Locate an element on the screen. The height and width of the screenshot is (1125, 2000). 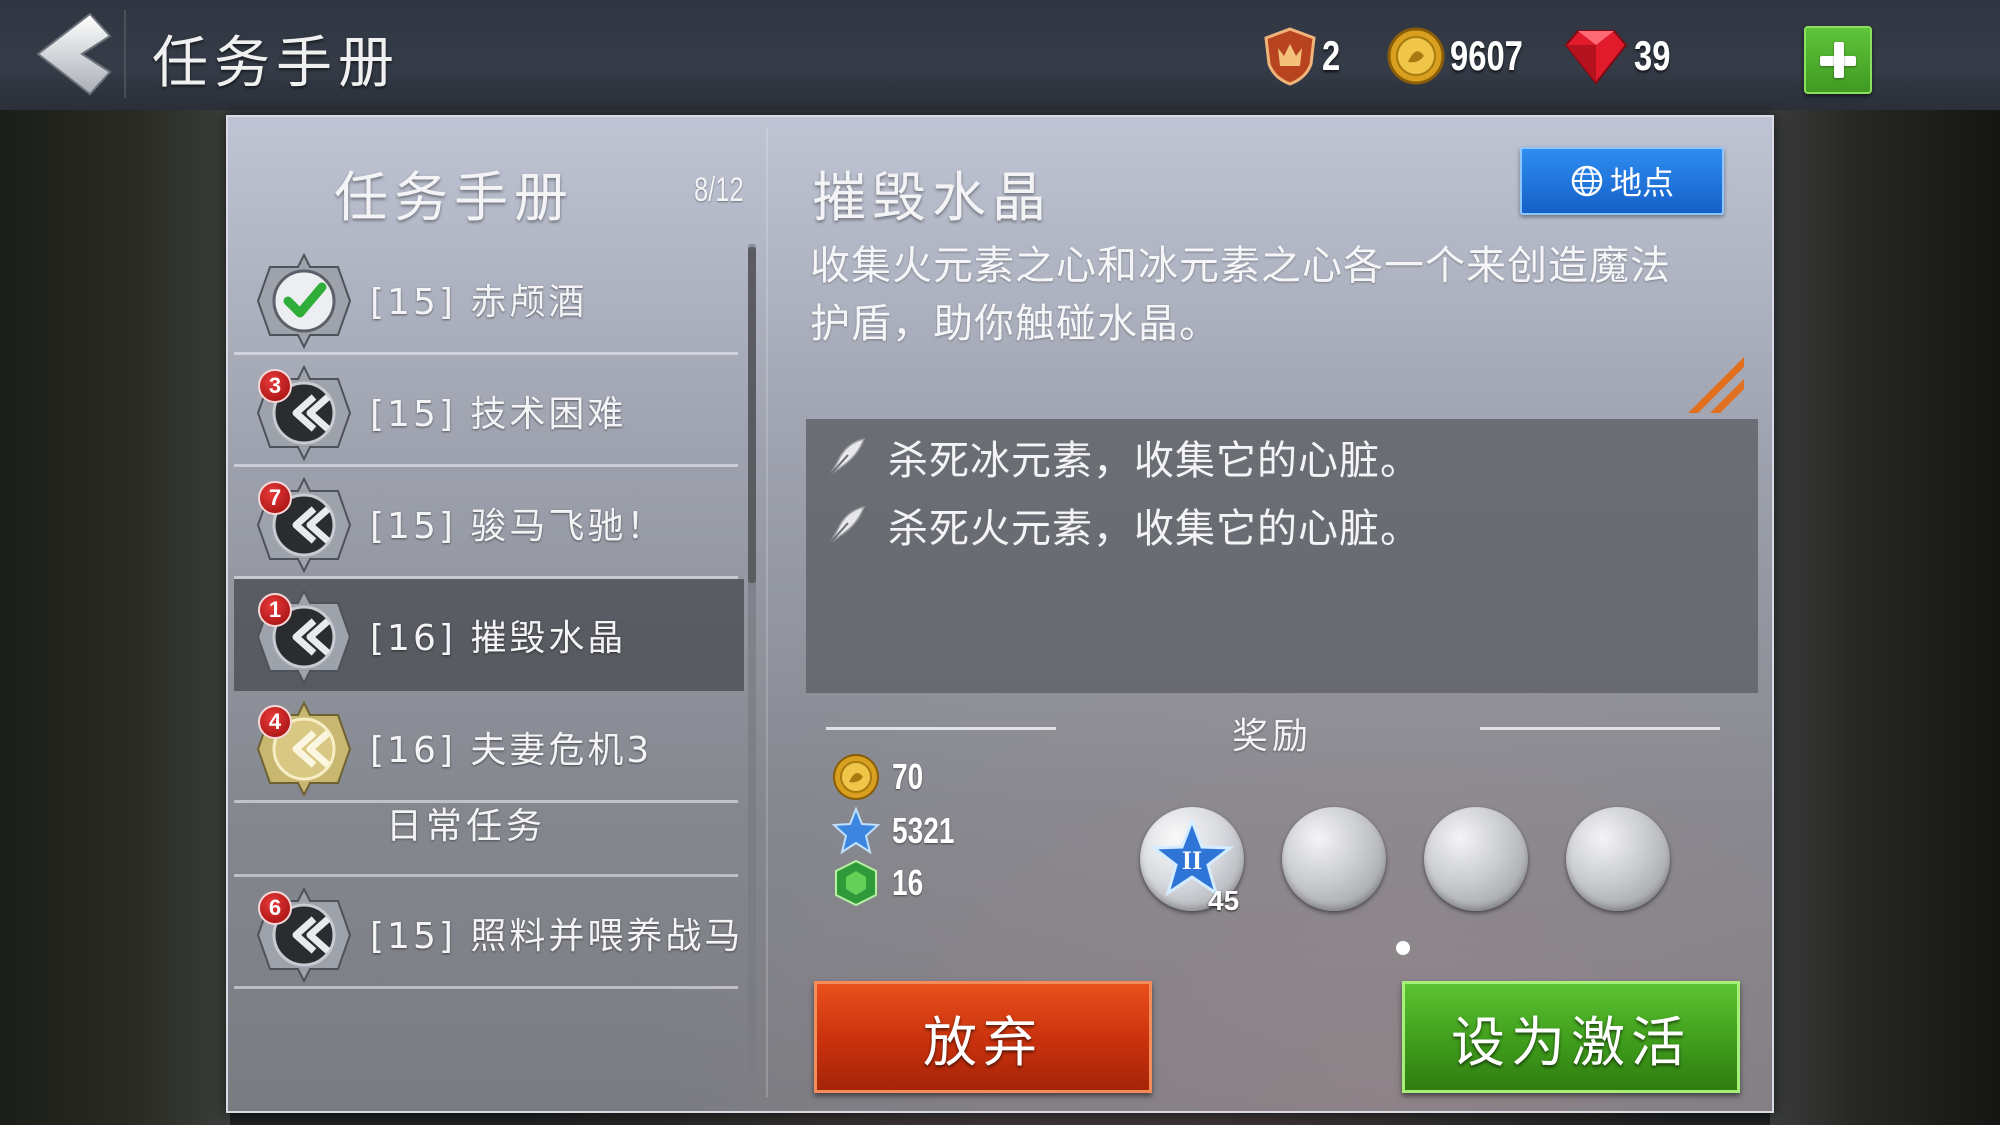
objective-item: 杀死冰元素，收集它的心脏。 is located at coordinates (1122, 457).